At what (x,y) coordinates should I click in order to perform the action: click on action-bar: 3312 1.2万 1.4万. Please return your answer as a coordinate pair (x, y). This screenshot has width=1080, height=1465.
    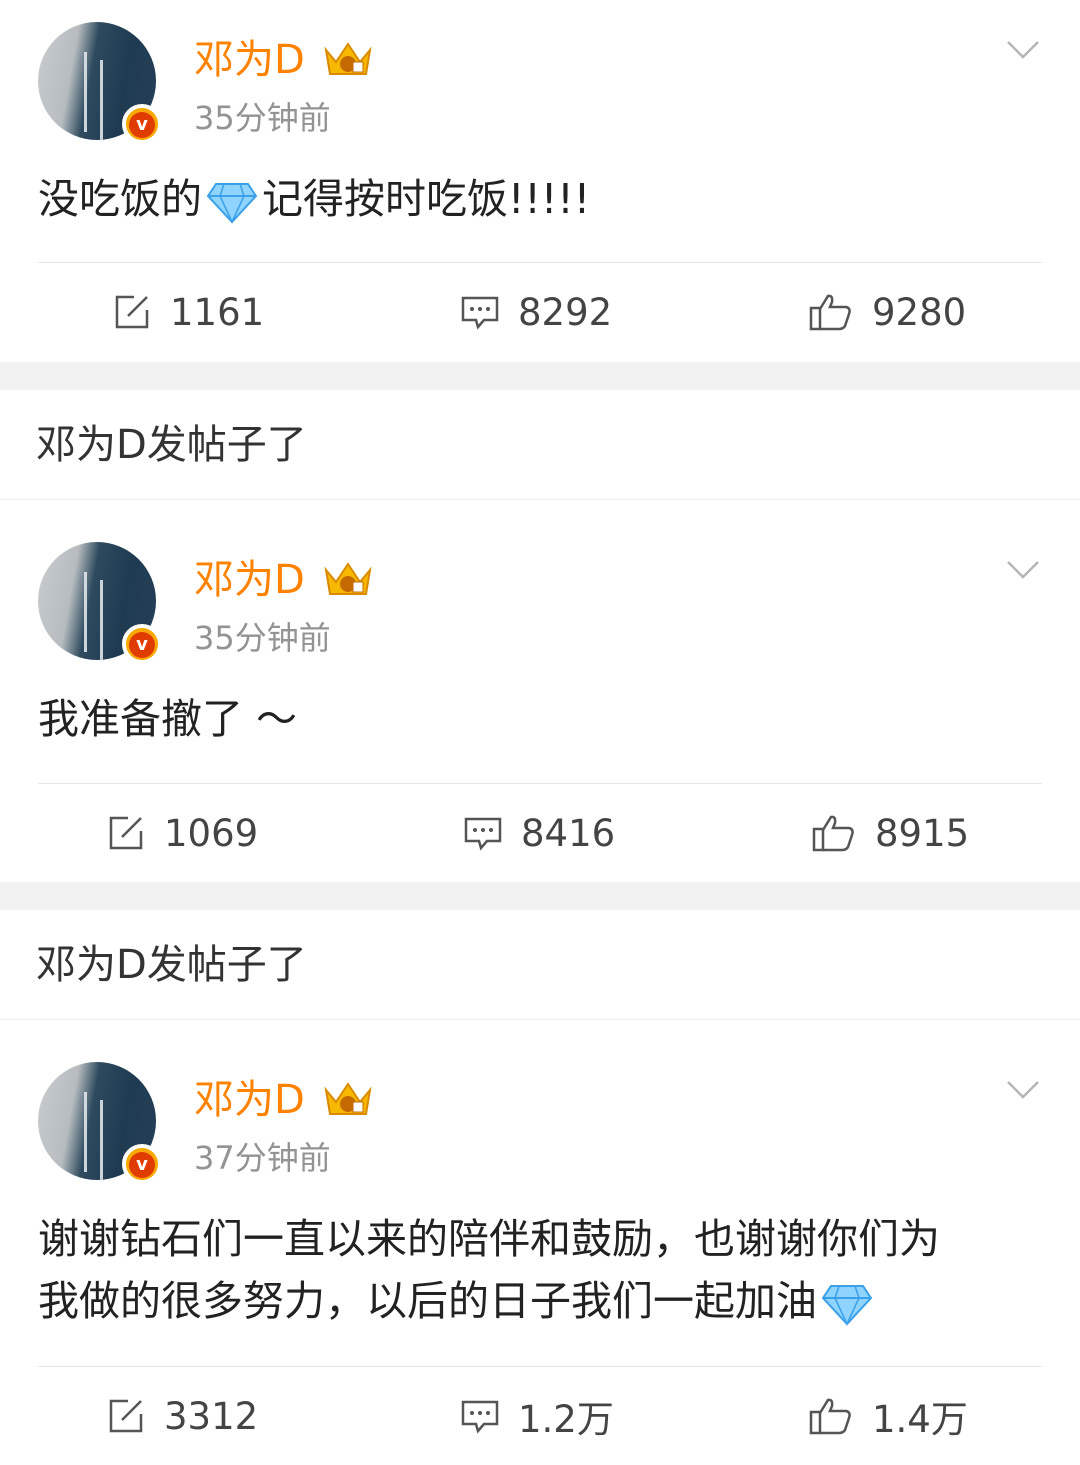
    Looking at the image, I should click on (540, 1416).